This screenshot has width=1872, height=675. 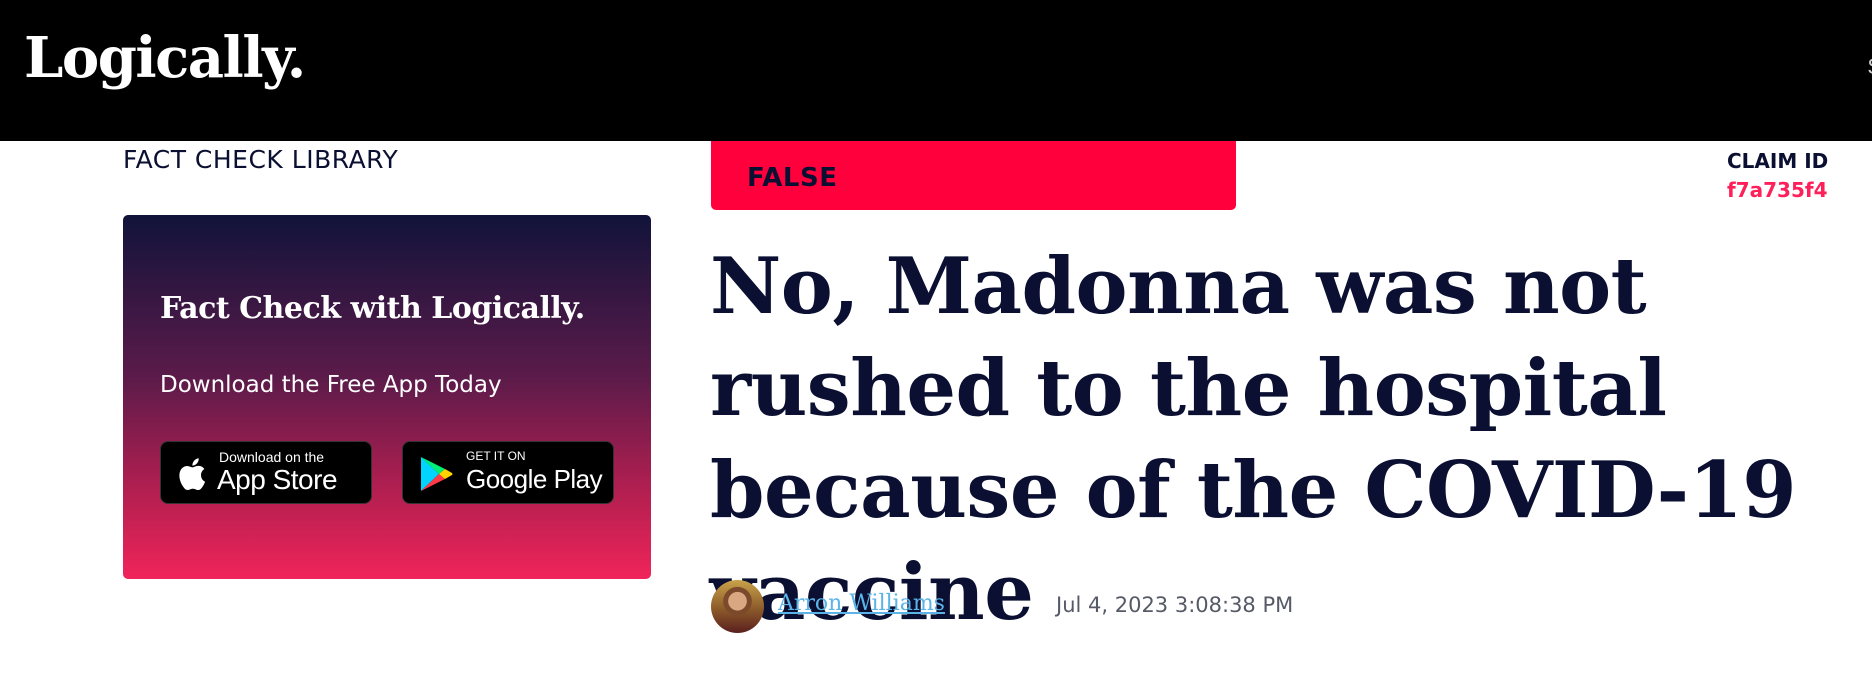 I want to click on author-link: Arron Williams, so click(x=861, y=603).